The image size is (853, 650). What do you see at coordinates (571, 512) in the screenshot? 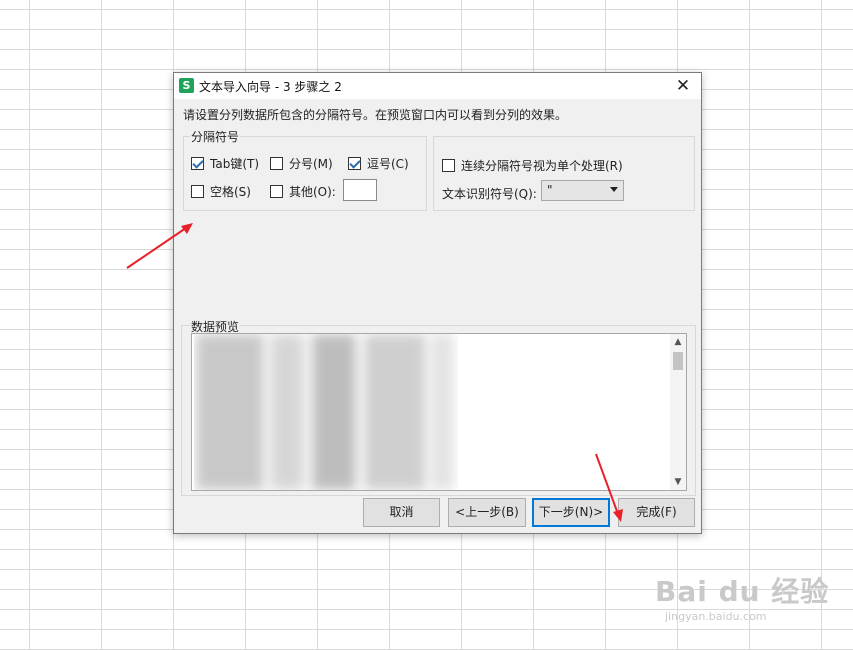
I see `next-button: 下一步(N)>` at bounding box center [571, 512].